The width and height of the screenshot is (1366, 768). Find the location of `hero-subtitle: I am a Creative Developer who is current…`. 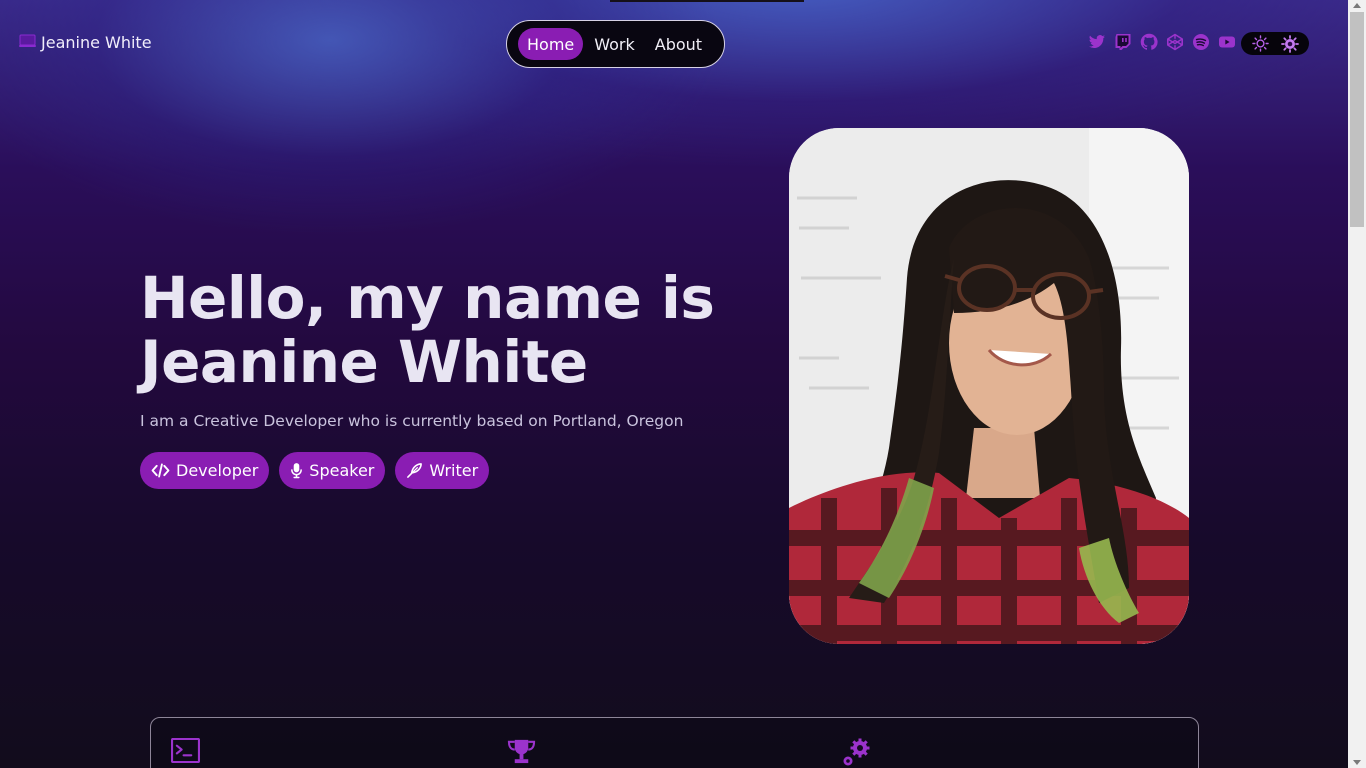

hero-subtitle: I am a Creative Developer who is current… is located at coordinates (412, 421).